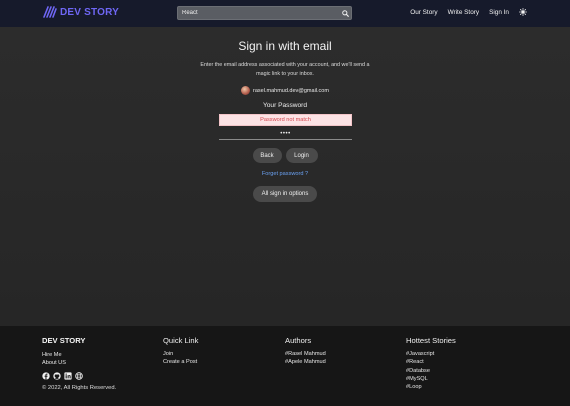 The width and height of the screenshot is (570, 406). What do you see at coordinates (57, 375) in the screenshot?
I see `github-icon` at bounding box center [57, 375].